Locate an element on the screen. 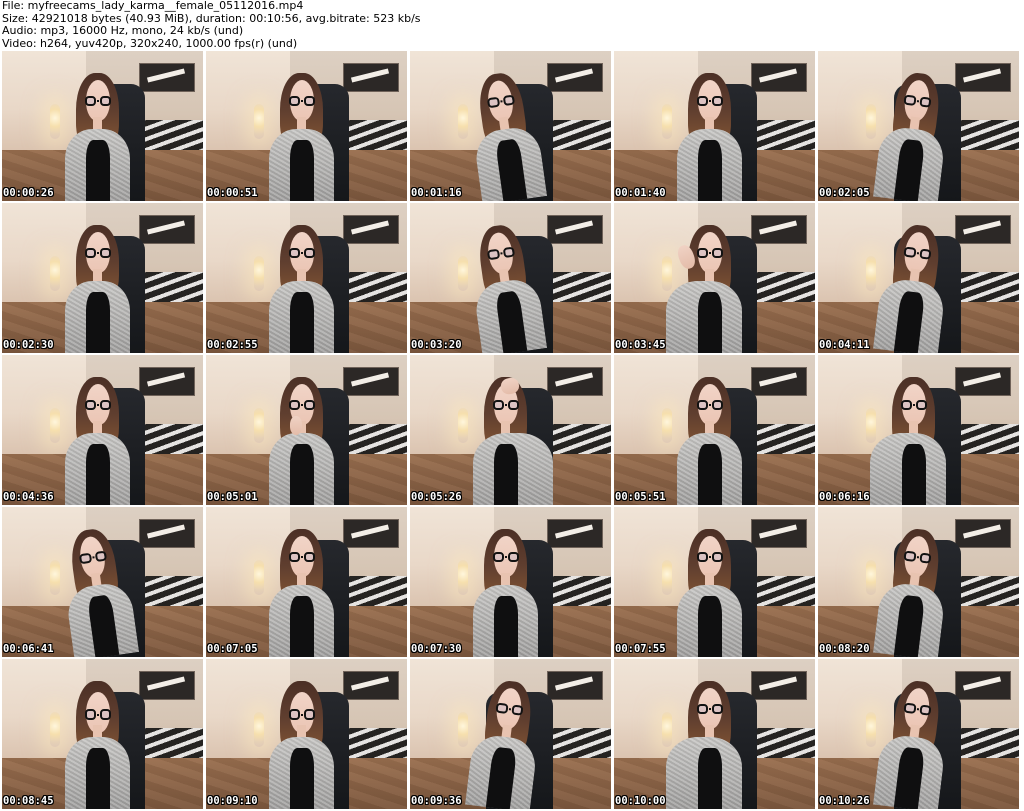 This screenshot has height=811, width=1024. thumbnail-timestamp: 00:02:30 is located at coordinates (28, 345).